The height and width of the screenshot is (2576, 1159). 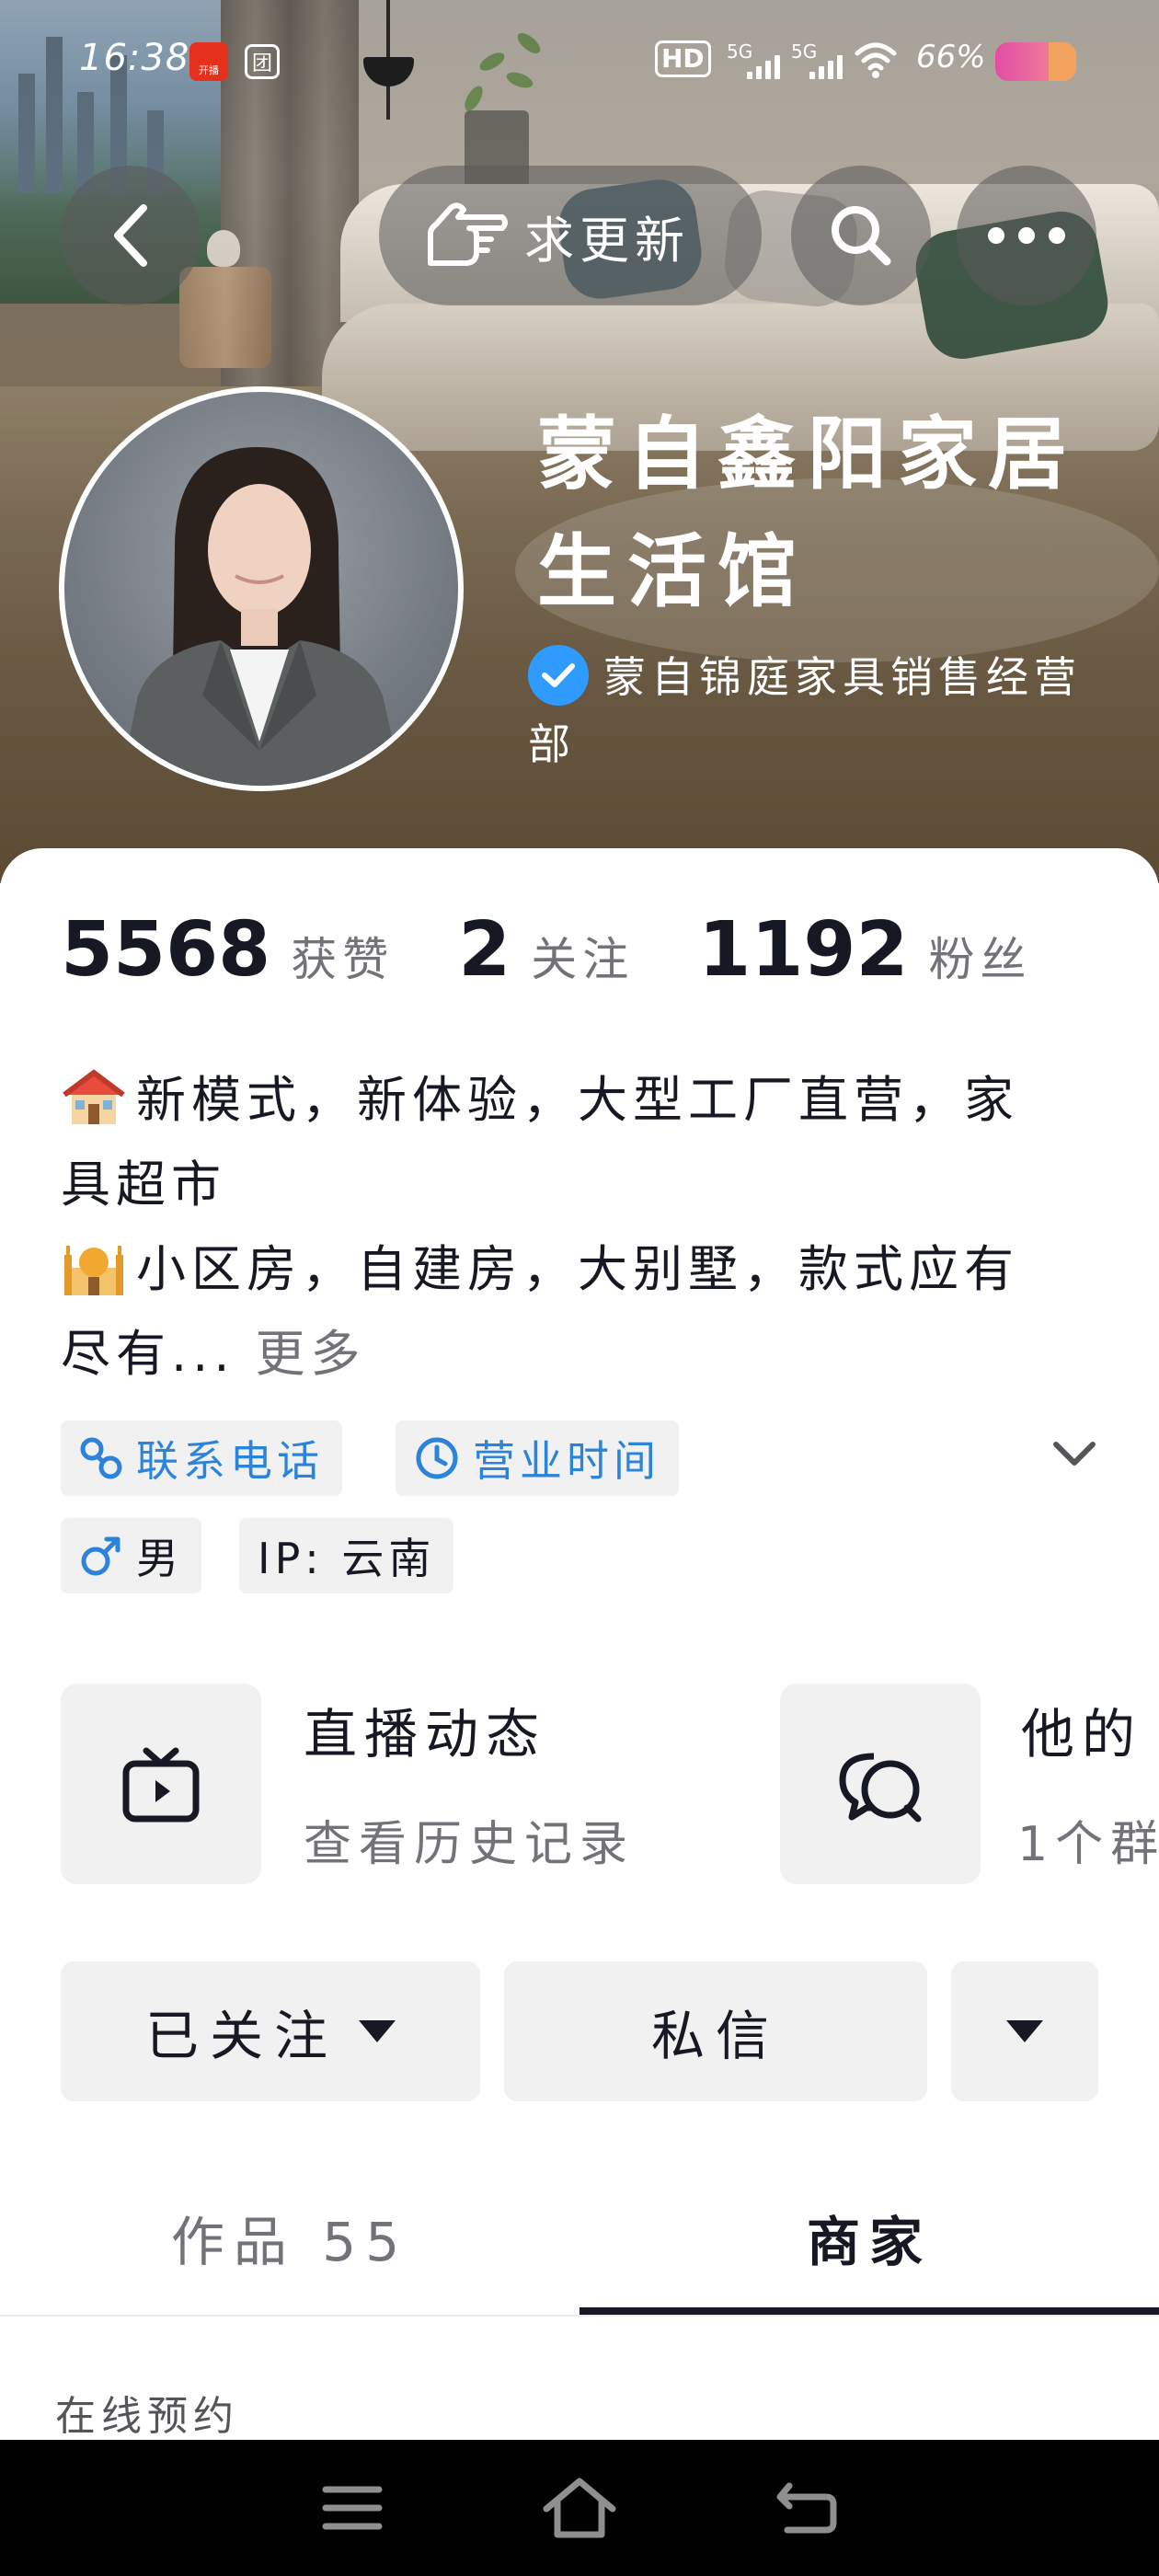 I want to click on verified-check-icon, so click(x=558, y=675).